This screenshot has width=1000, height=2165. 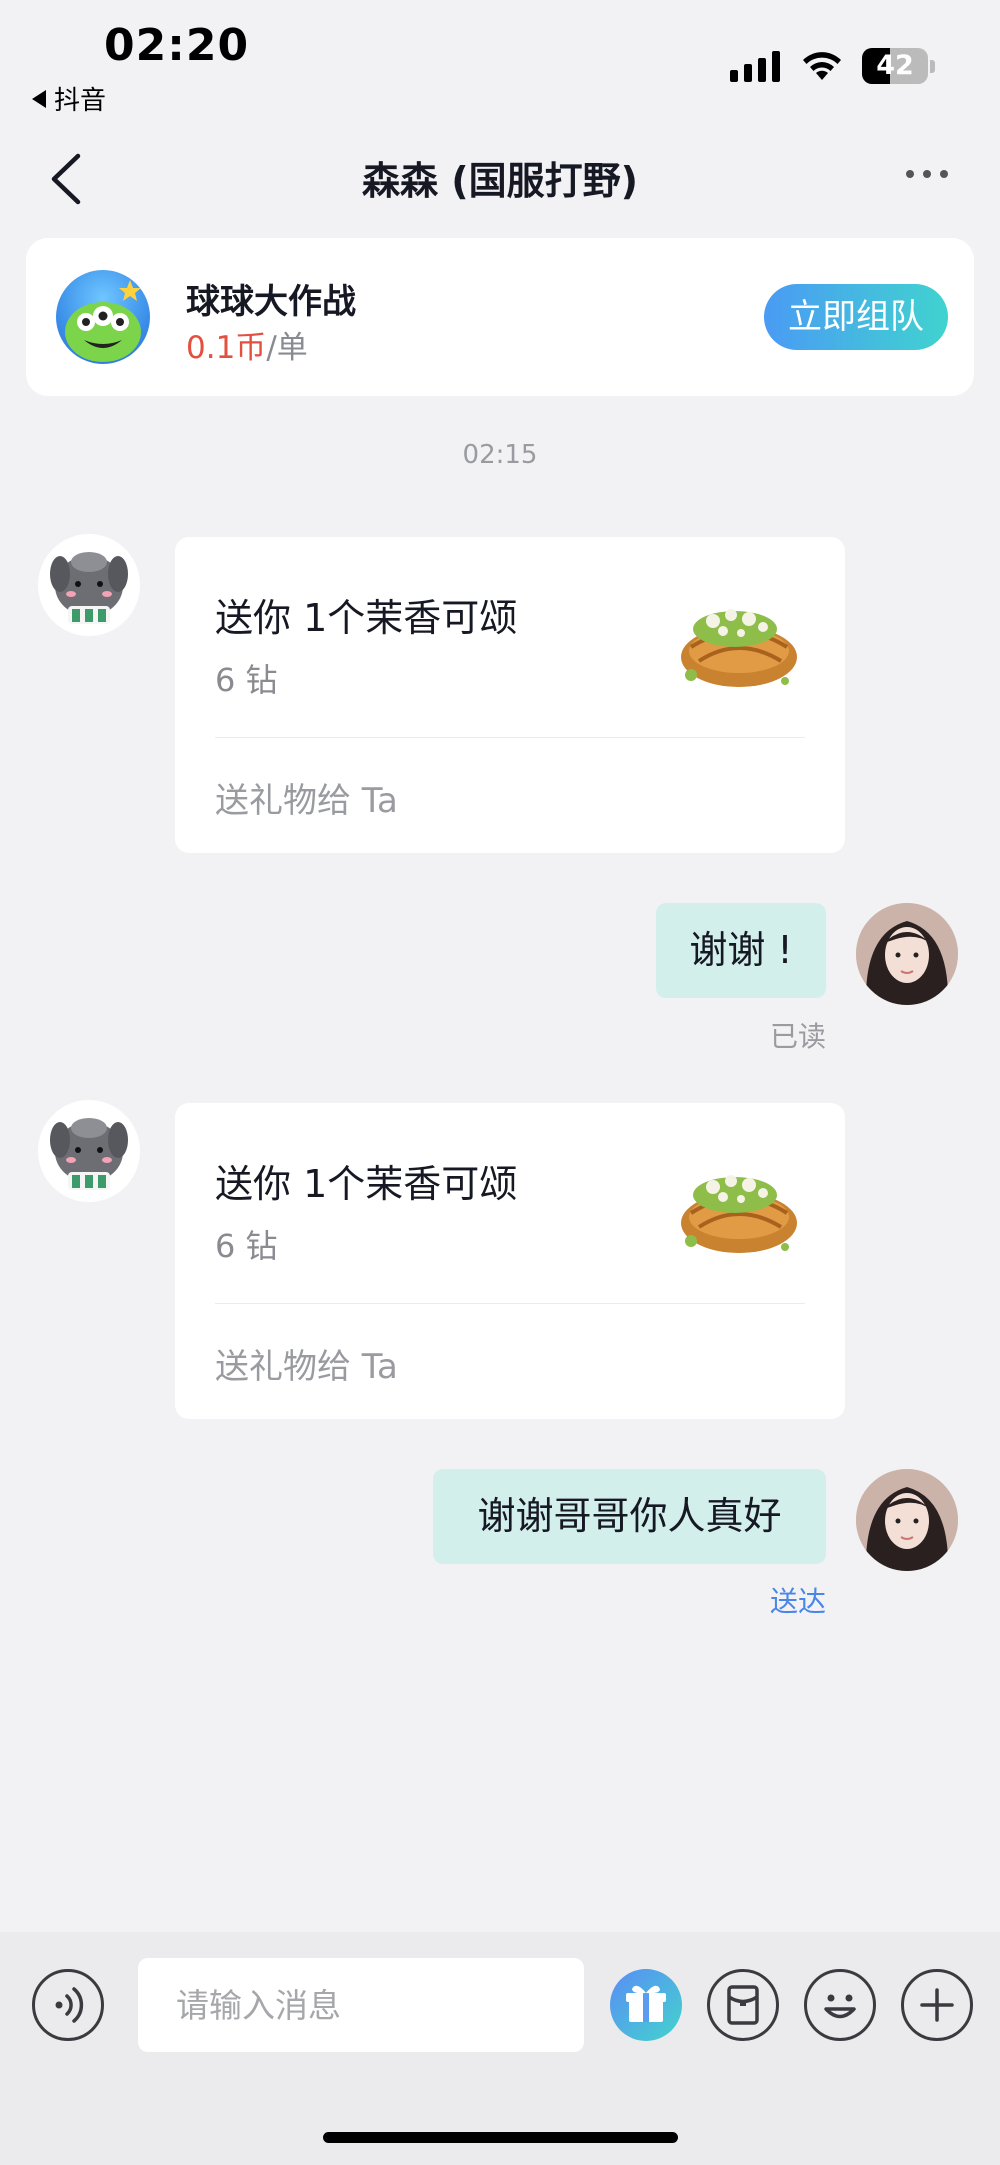 What do you see at coordinates (39, 98) in the screenshot?
I see `back-arrow-icon` at bounding box center [39, 98].